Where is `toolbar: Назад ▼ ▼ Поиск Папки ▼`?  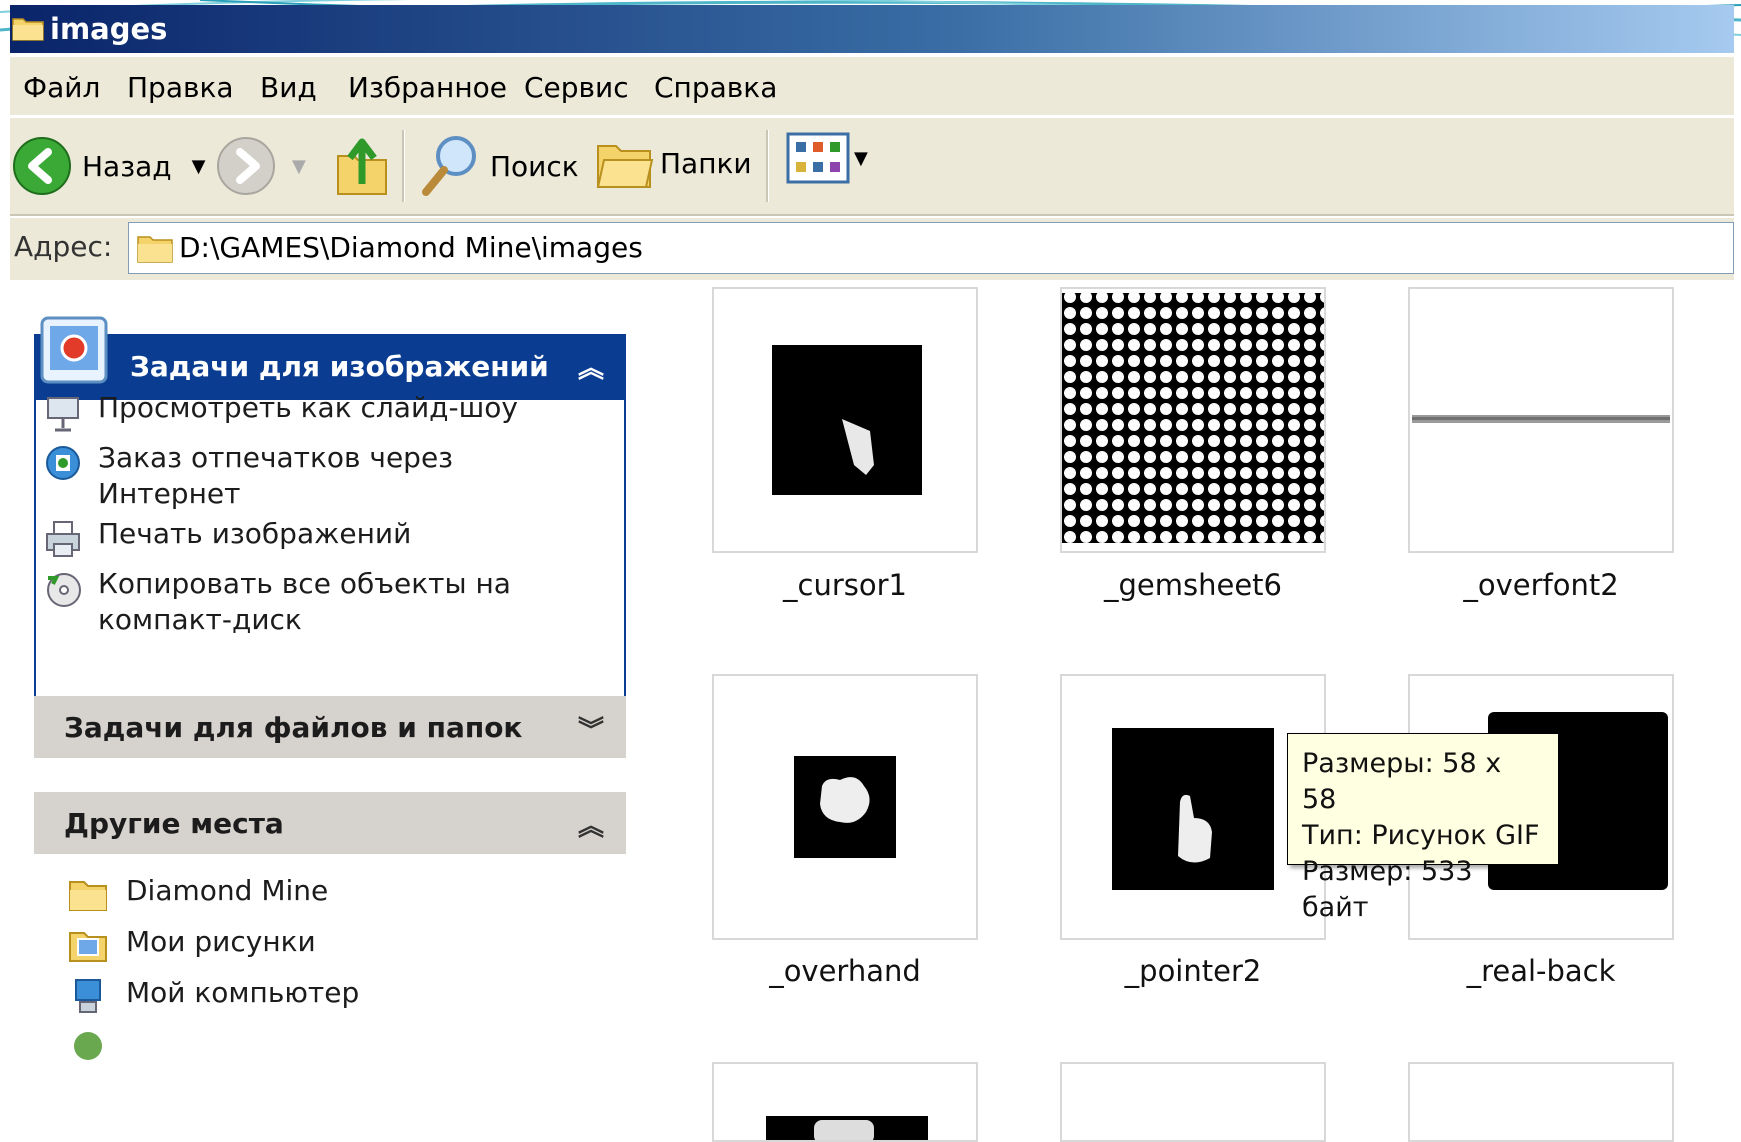
toolbar: Назад ▼ ▼ Поиск Папки ▼ is located at coordinates (872, 167).